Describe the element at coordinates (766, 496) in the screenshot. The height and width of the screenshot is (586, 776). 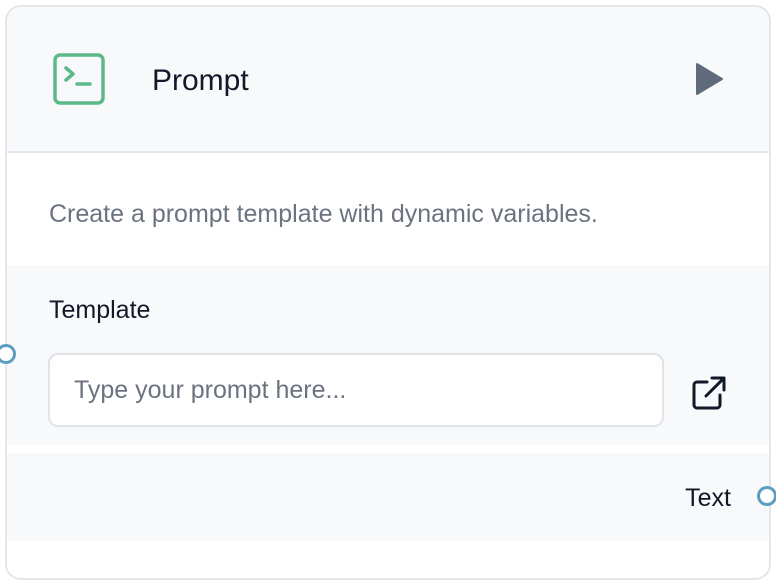
I see `text-output-handle` at that location.